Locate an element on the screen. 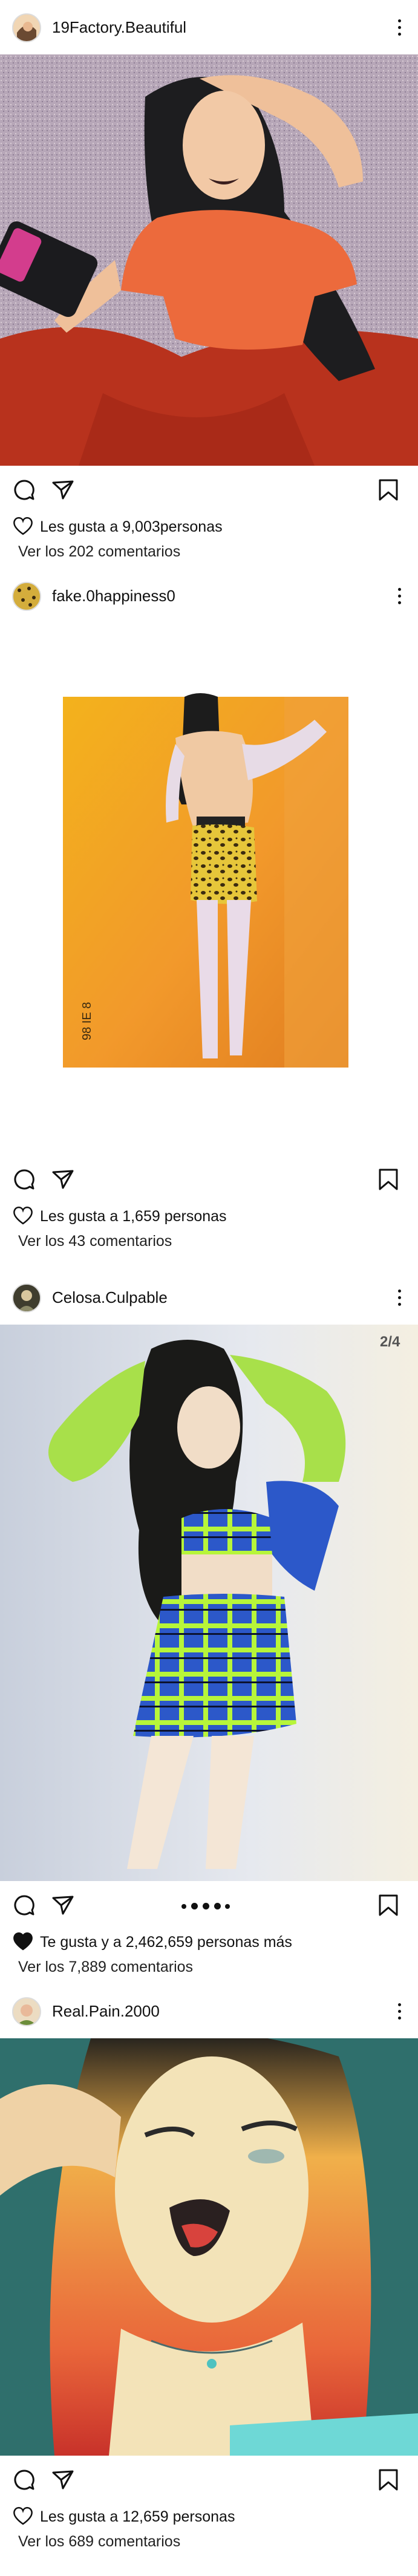 The width and height of the screenshot is (418, 2576). likes-text: Les gusta a 12,659 personas is located at coordinates (137, 2517).